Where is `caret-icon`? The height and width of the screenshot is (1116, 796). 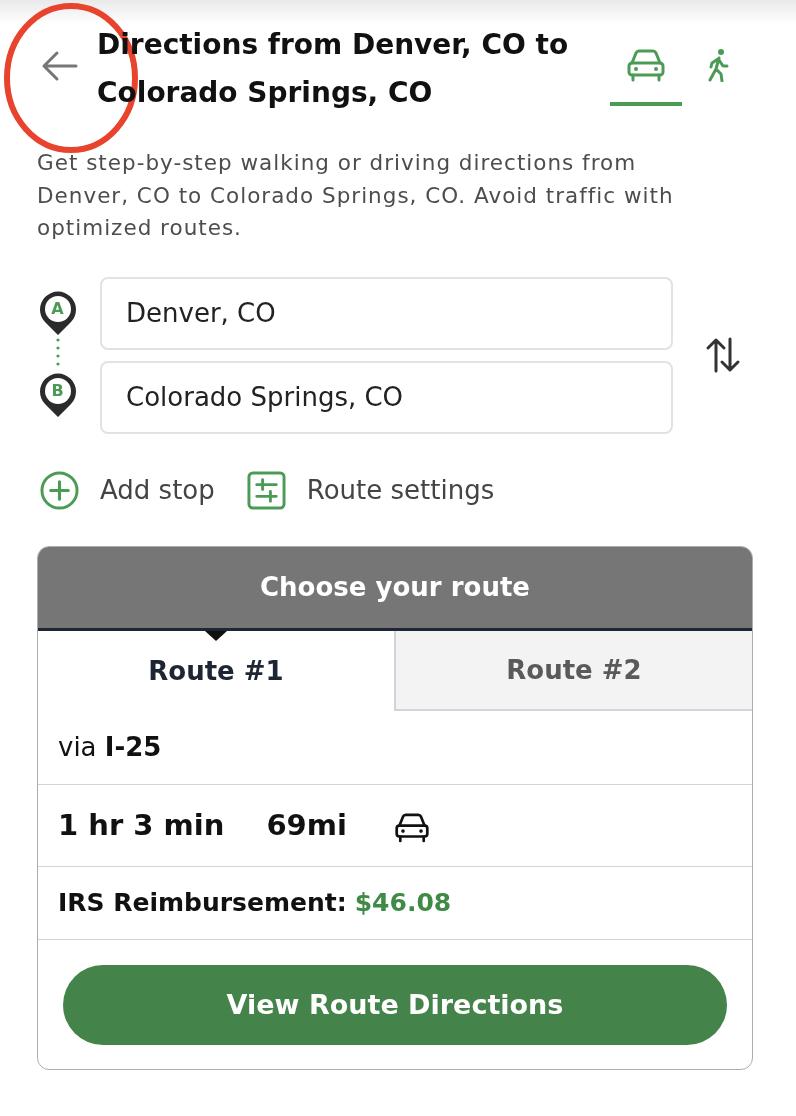
caret-icon is located at coordinates (216, 635).